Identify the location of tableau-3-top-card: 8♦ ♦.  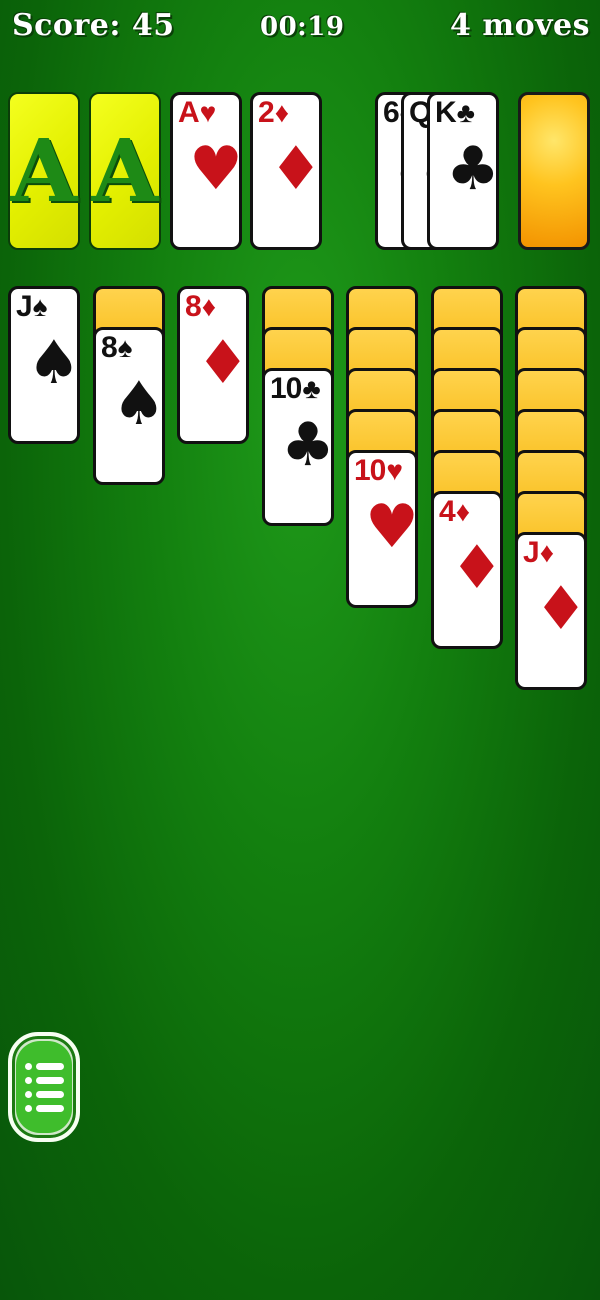
(213, 365).